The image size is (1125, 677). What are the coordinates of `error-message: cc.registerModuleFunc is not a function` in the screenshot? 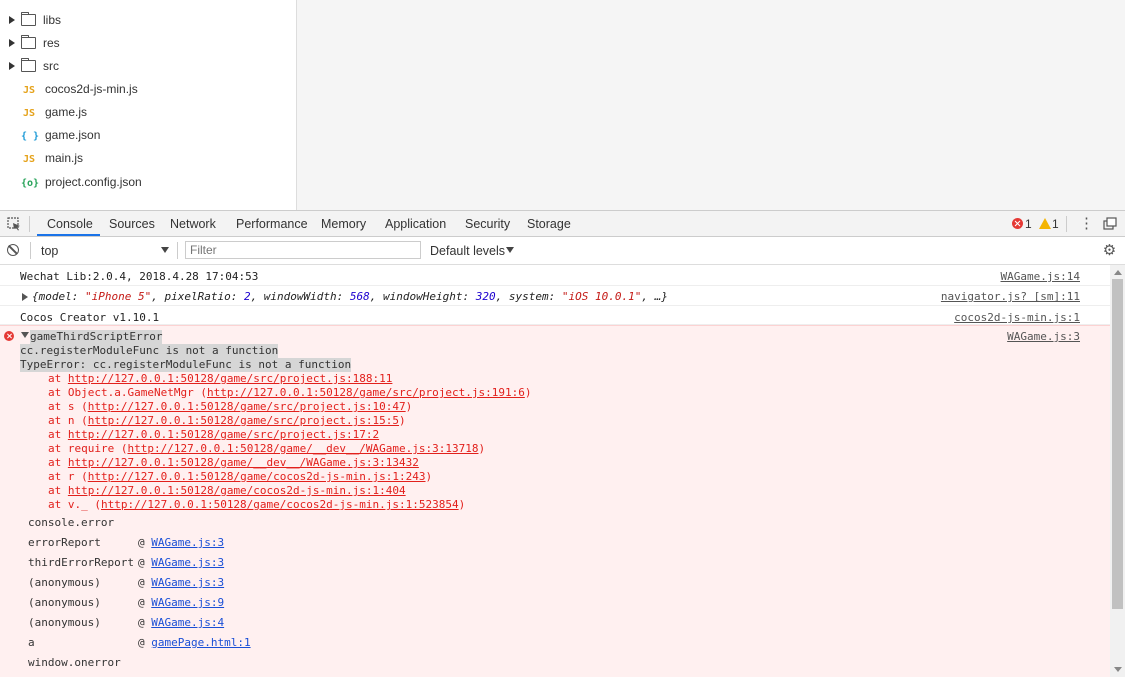 It's located at (149, 351).